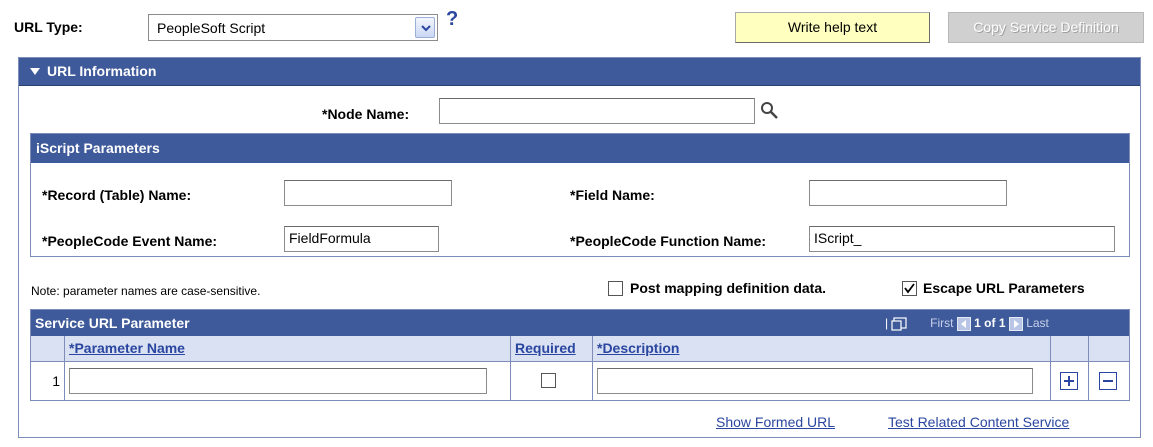 Image resolution: width=1153 pixels, height=447 pixels. What do you see at coordinates (612, 195) in the screenshot?
I see `field-name-label: *Field Name:` at bounding box center [612, 195].